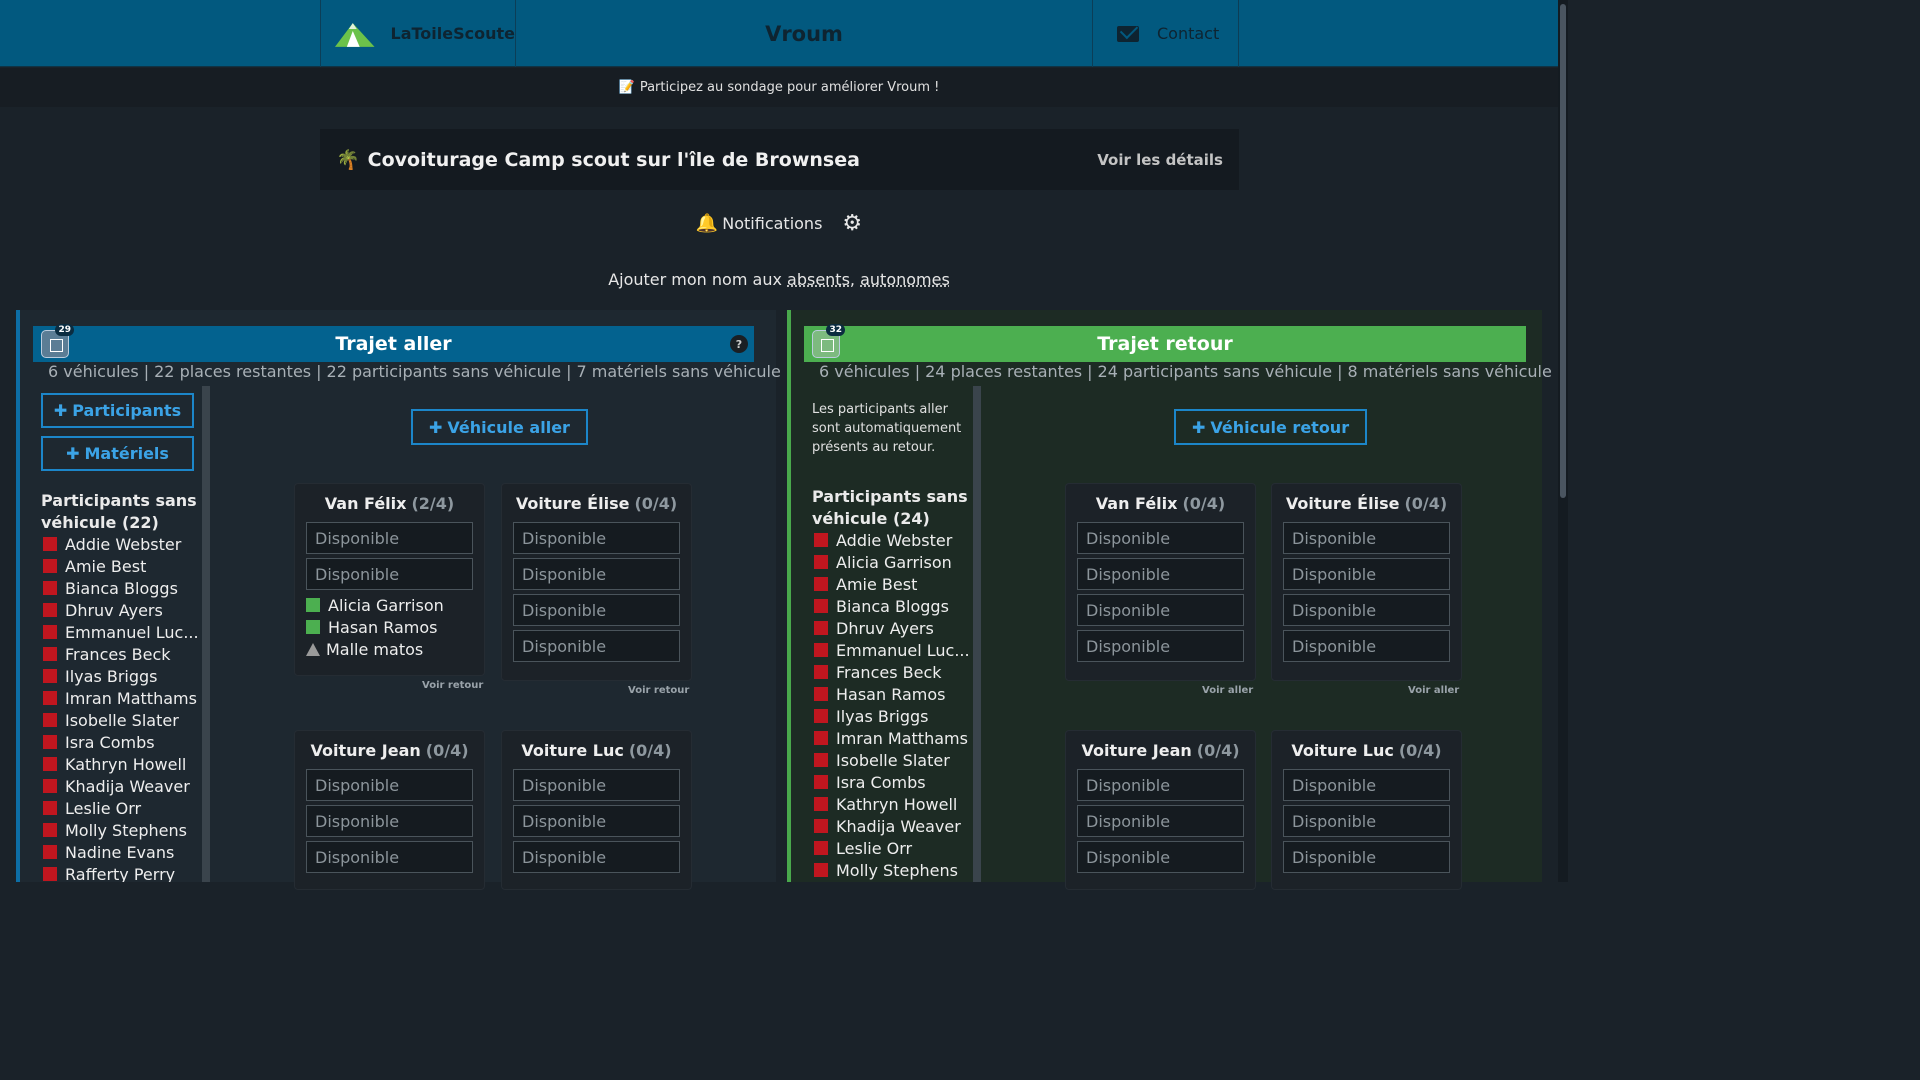 The width and height of the screenshot is (1920, 1080). I want to click on brand-link: LaToileScoute, so click(418, 33).